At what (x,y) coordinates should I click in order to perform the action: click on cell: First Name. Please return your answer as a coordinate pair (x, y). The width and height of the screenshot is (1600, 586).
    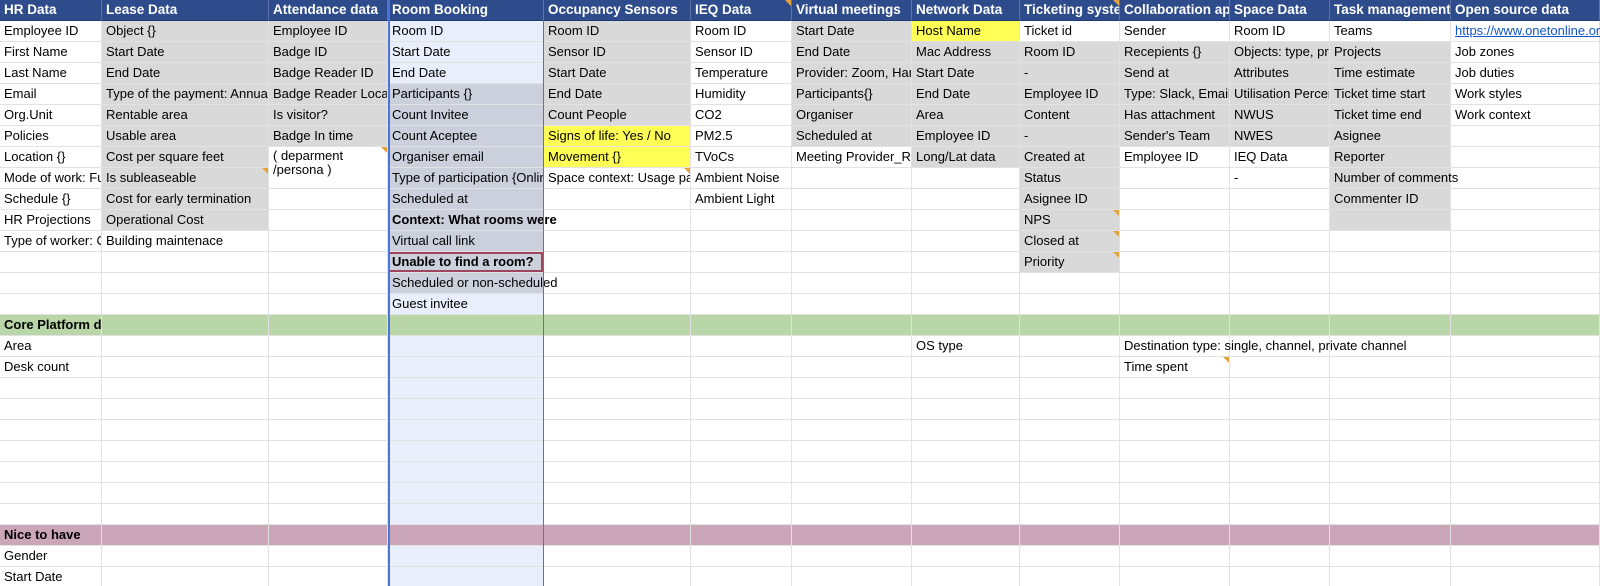
    Looking at the image, I should click on (51, 52).